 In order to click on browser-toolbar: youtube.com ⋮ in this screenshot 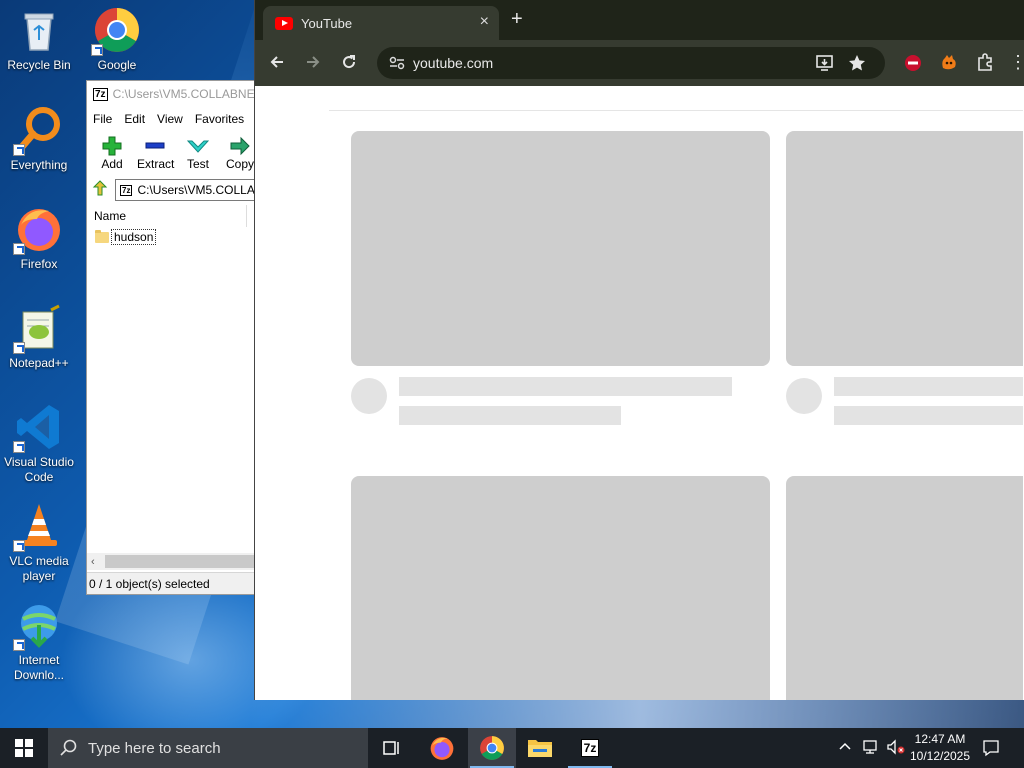, I will do `click(639, 63)`.